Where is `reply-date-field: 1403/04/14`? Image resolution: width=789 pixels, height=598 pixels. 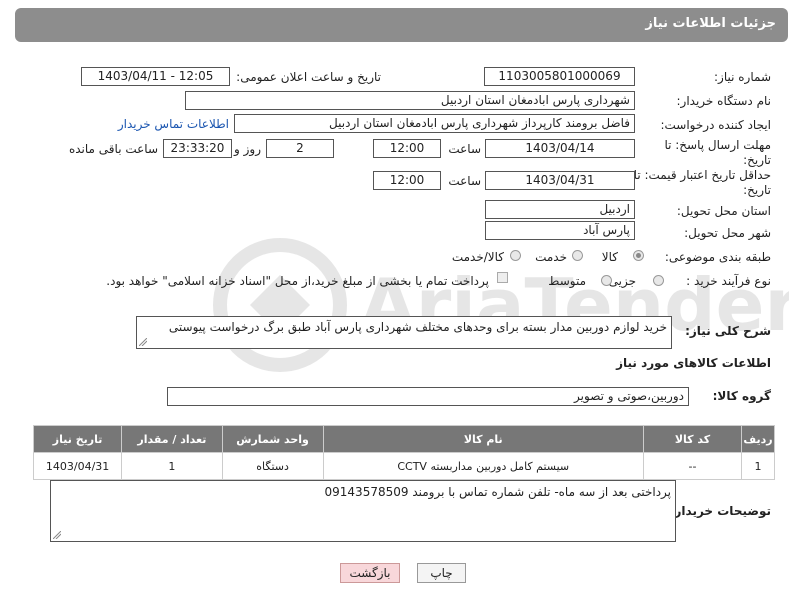 reply-date-field: 1403/04/14 is located at coordinates (560, 148).